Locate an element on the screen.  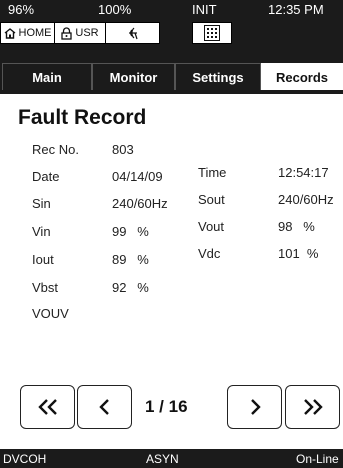
user-button: USR is located at coordinates (80, 33).